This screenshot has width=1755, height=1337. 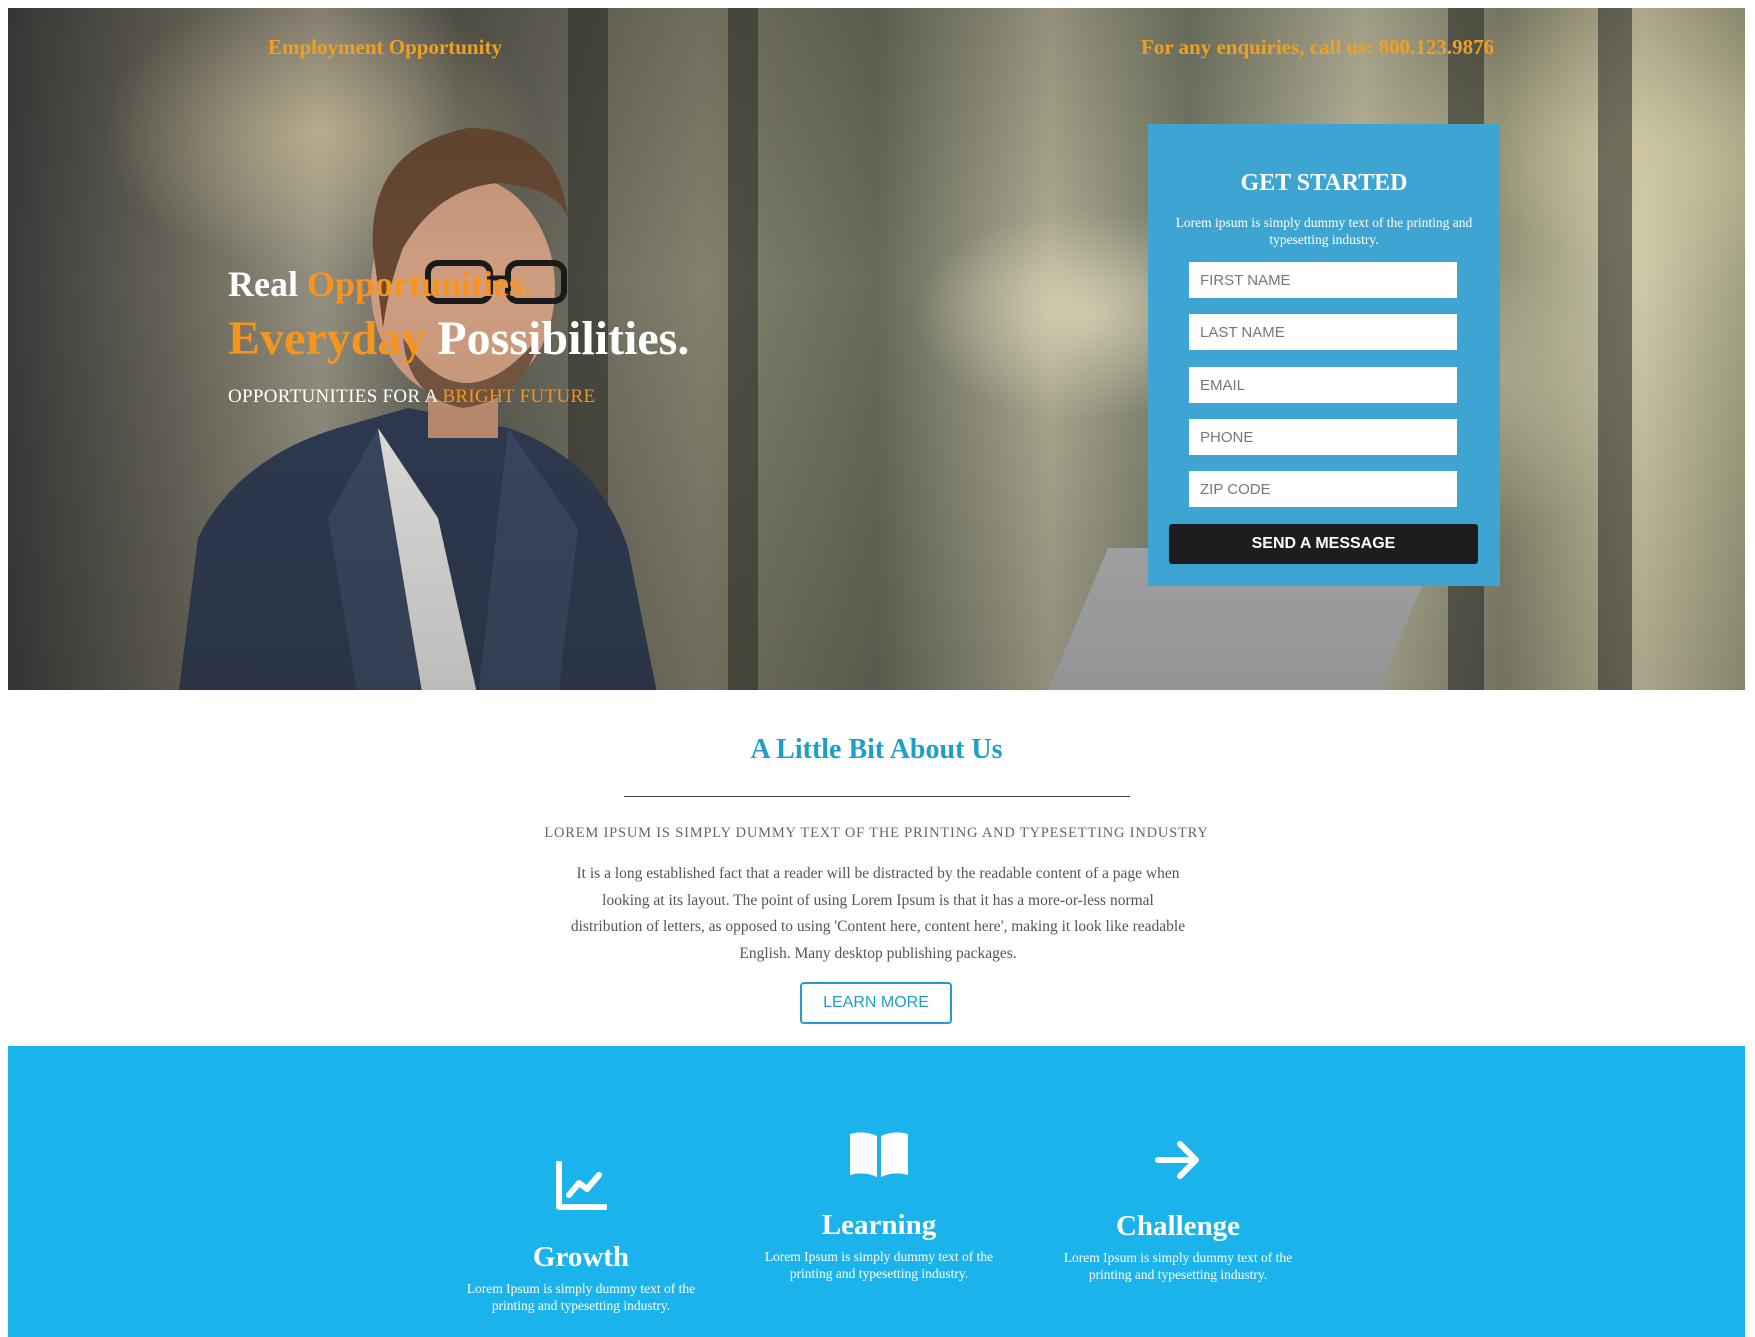 I want to click on contact-phone: For any enquiries, call us: 800.123.9876, so click(x=1318, y=47).